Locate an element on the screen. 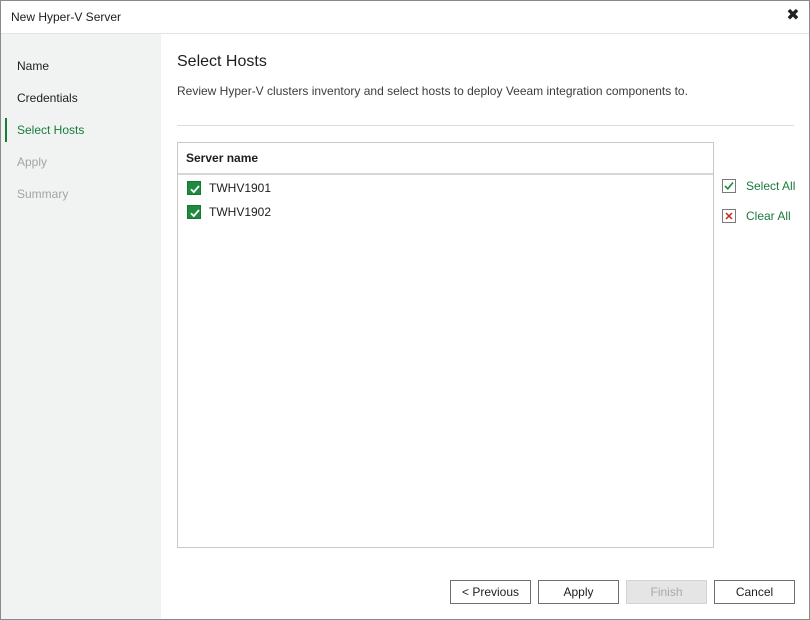  header-divider is located at coordinates (485, 125).